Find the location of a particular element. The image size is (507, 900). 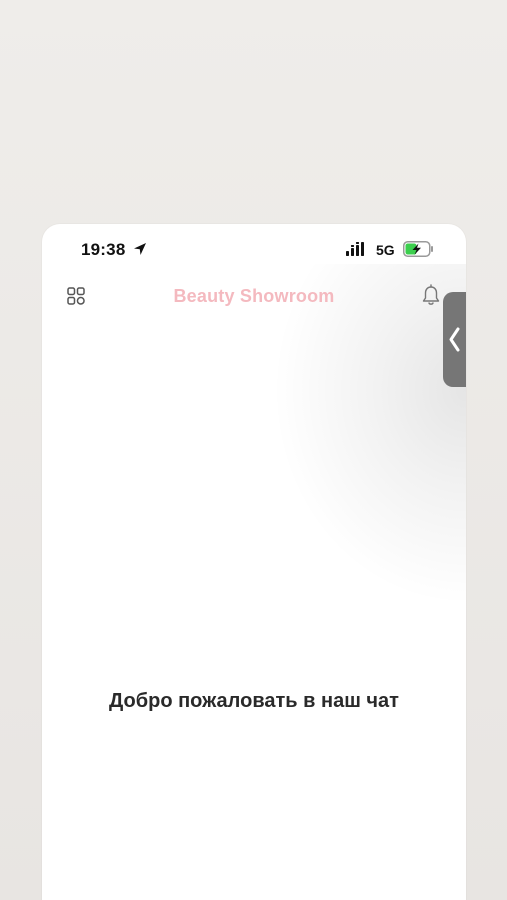

app-title: Beauty Showroom is located at coordinates (254, 296).